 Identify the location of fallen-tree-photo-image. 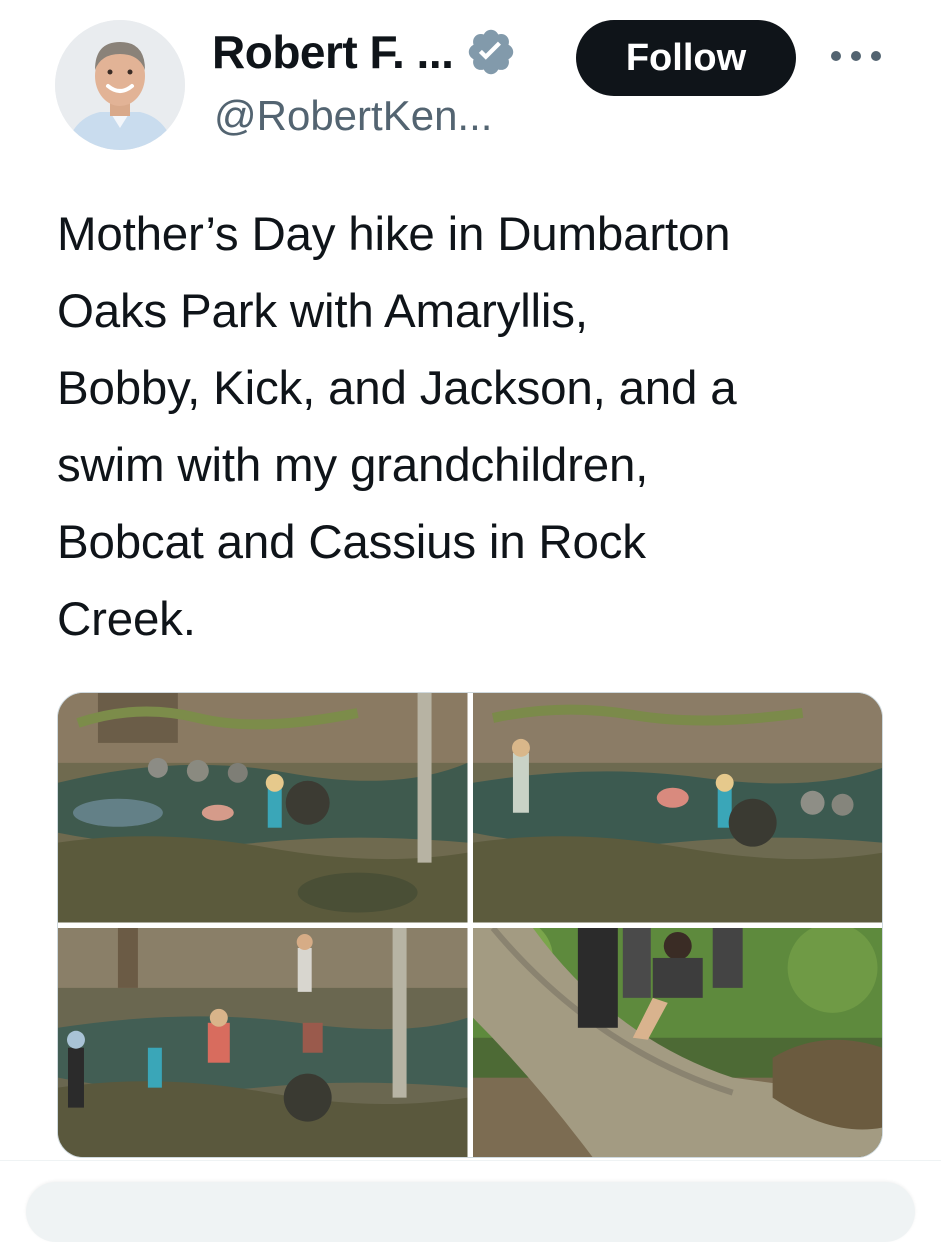
(677, 1042).